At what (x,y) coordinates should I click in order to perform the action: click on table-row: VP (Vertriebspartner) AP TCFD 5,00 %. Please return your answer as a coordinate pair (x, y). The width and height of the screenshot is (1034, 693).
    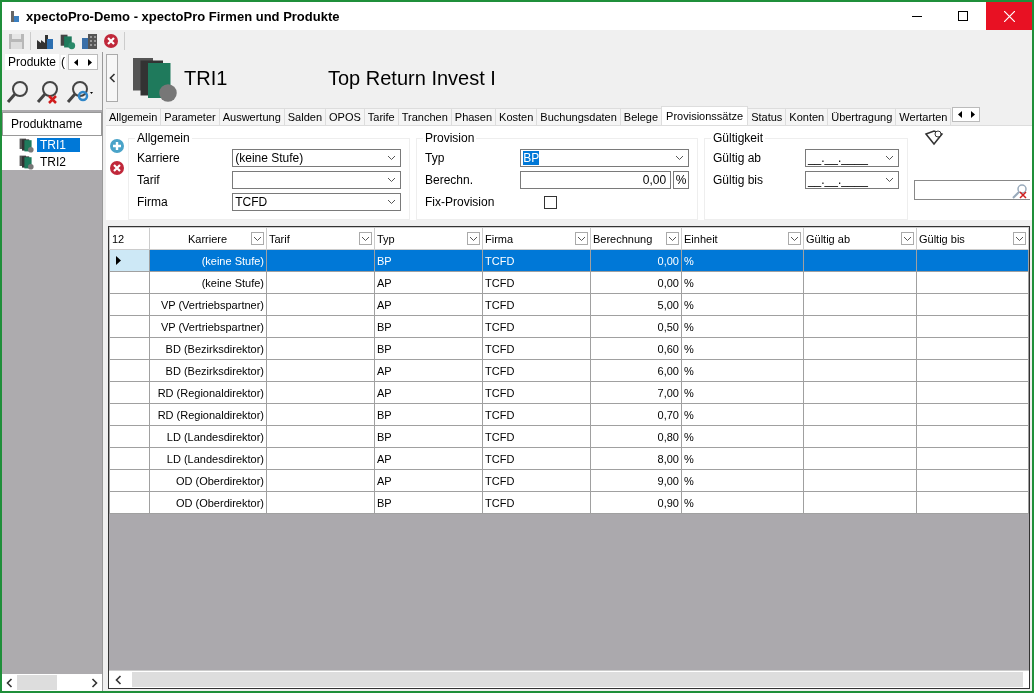
    Looking at the image, I should click on (569, 304).